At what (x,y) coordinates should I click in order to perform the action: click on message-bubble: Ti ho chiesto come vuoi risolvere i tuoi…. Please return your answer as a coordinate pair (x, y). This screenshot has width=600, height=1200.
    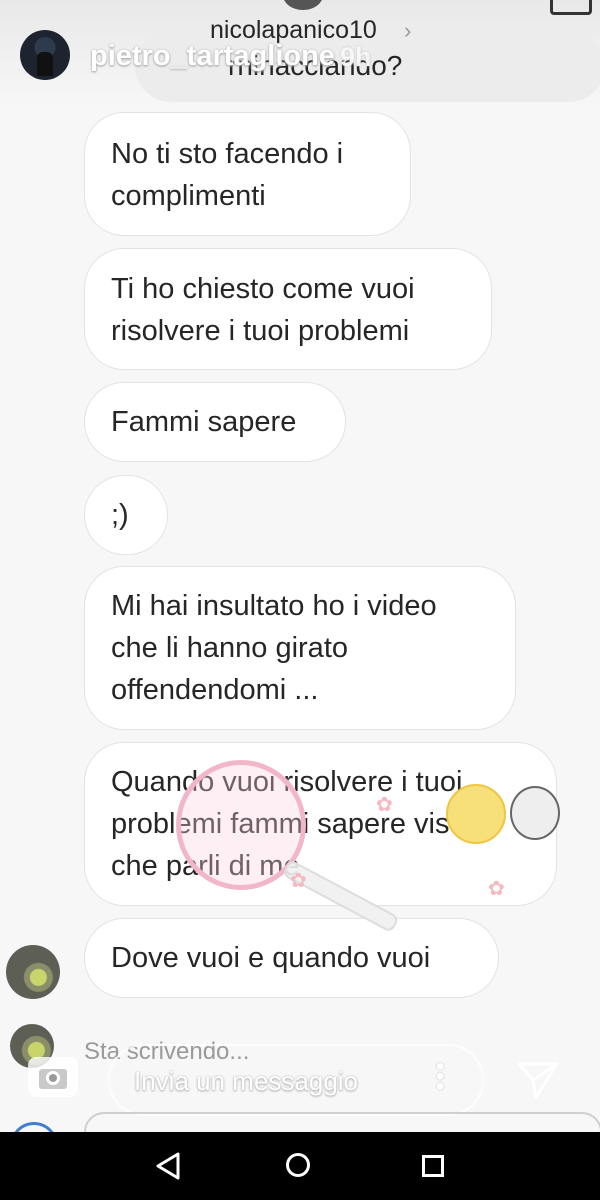
    Looking at the image, I should click on (288, 309).